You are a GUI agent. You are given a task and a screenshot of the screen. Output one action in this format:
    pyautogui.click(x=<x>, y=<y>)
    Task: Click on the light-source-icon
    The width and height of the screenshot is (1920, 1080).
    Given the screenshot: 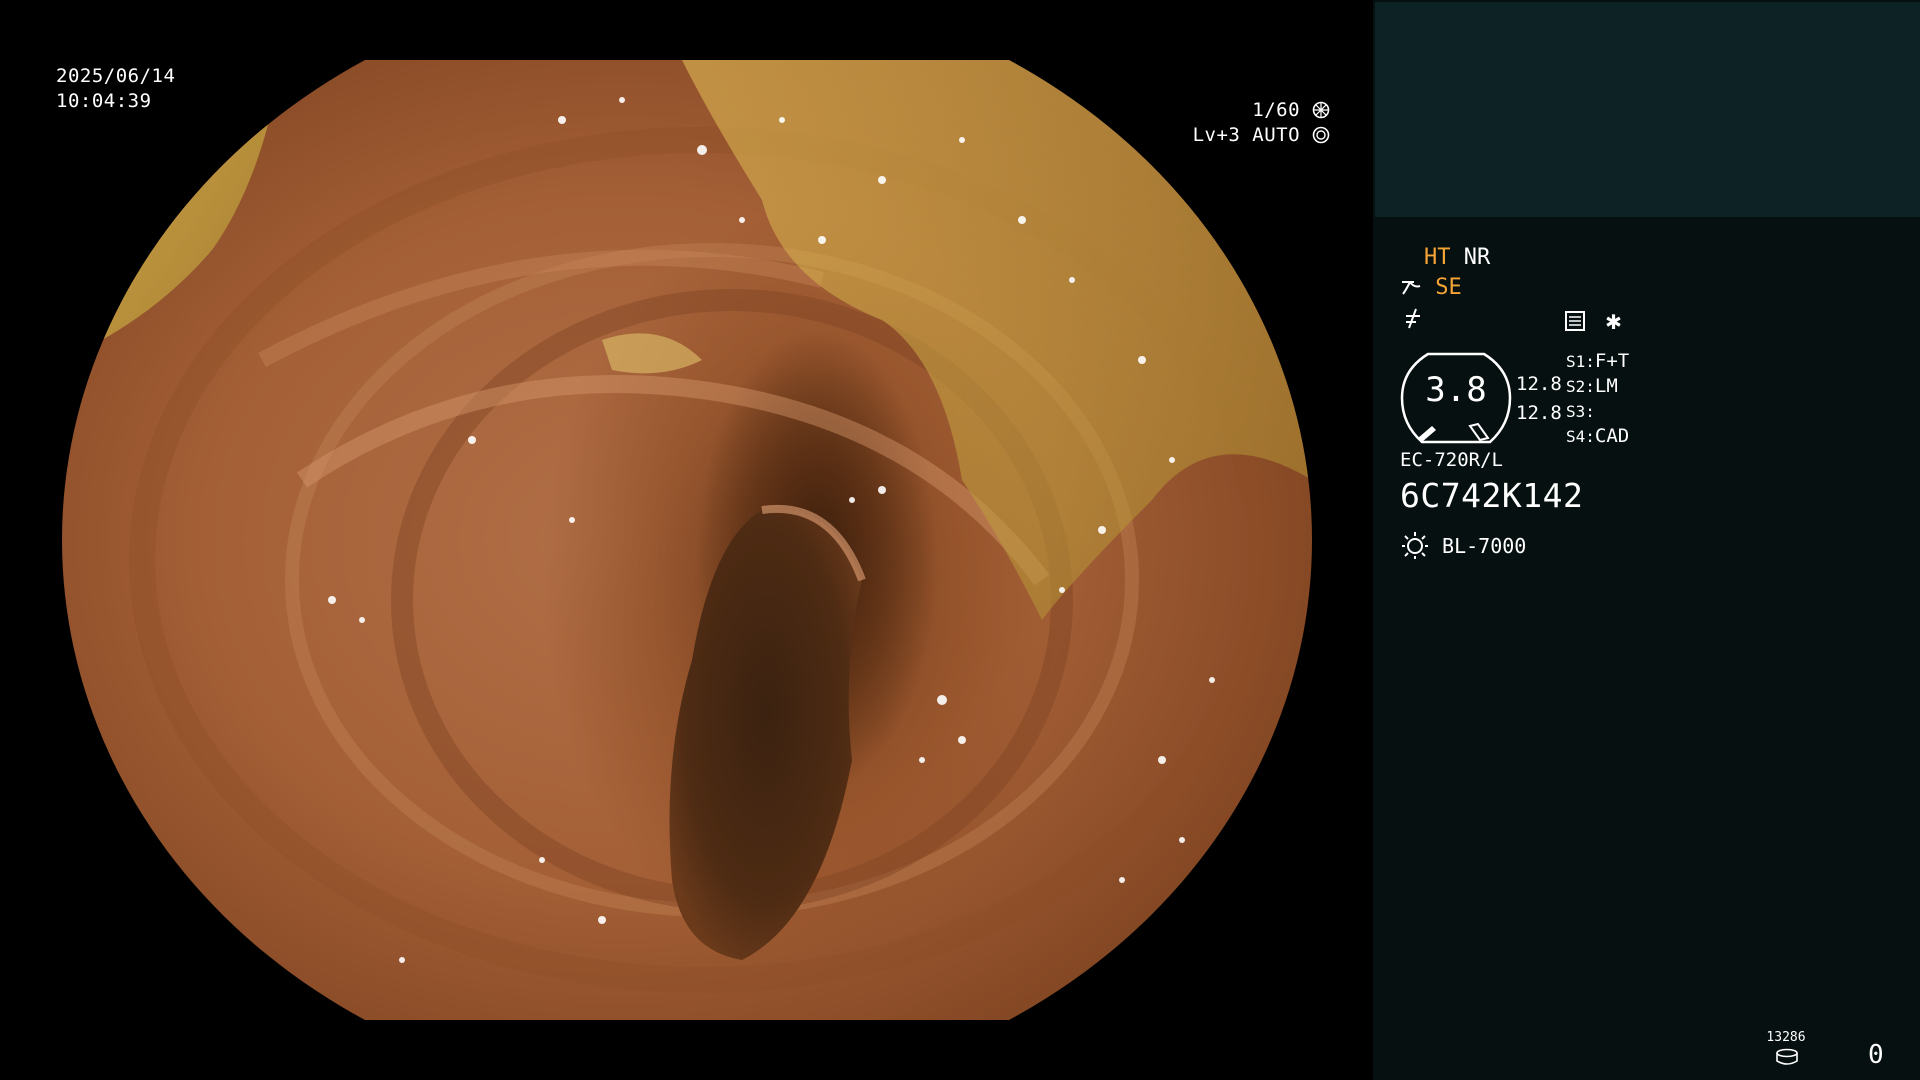 What is the action you would take?
    pyautogui.click(x=1415, y=545)
    